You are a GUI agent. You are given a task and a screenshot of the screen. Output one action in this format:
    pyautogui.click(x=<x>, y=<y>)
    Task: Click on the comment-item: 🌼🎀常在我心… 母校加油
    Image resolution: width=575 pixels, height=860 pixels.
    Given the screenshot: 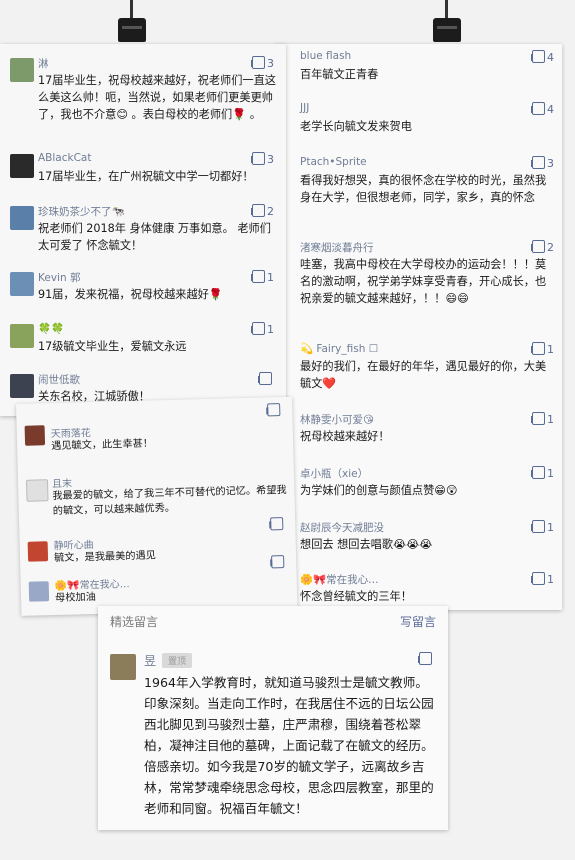 What is the action you would take?
    pyautogui.click(x=159, y=579)
    